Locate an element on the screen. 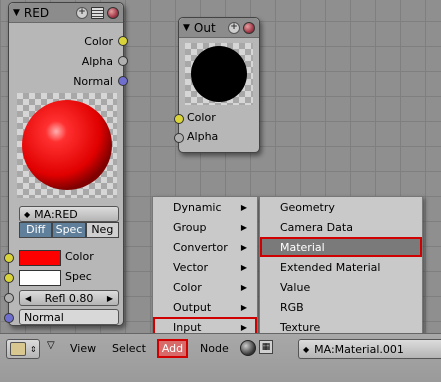 The image size is (441, 382). input-socket-alpha is located at coordinates (179, 138).